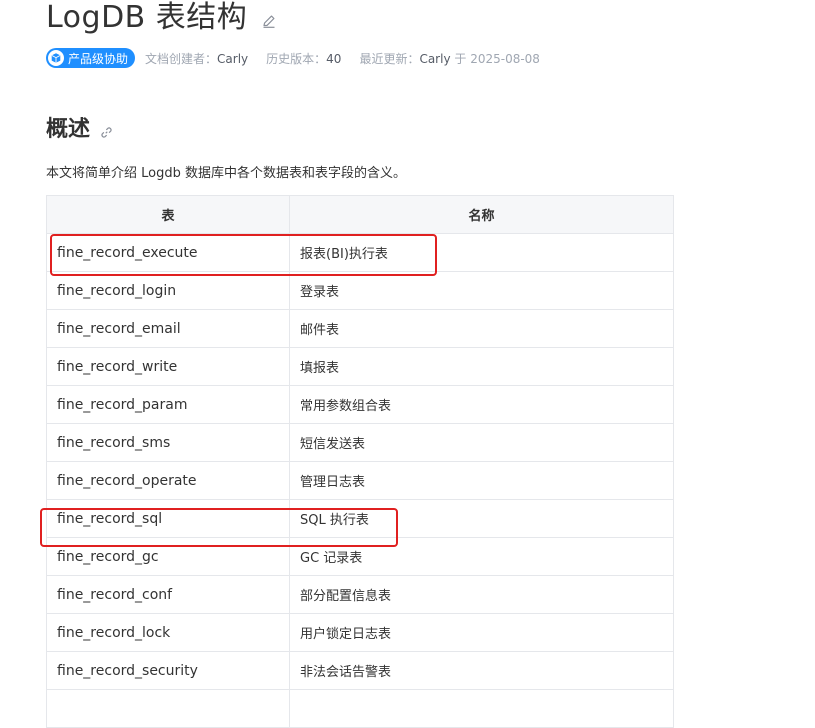 This screenshot has width=815, height=728. I want to click on badge-label: 产品级协助, so click(98, 58).